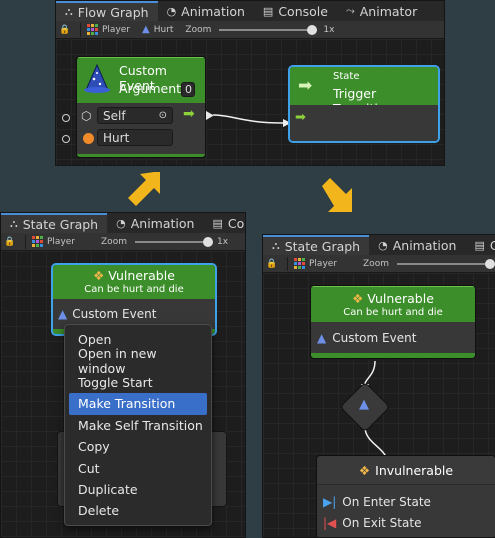 Image resolution: width=495 pixels, height=538 pixels. What do you see at coordinates (107, 11) in the screenshot?
I see `tab-flow-graph: ⛬ Flow Graph` at bounding box center [107, 11].